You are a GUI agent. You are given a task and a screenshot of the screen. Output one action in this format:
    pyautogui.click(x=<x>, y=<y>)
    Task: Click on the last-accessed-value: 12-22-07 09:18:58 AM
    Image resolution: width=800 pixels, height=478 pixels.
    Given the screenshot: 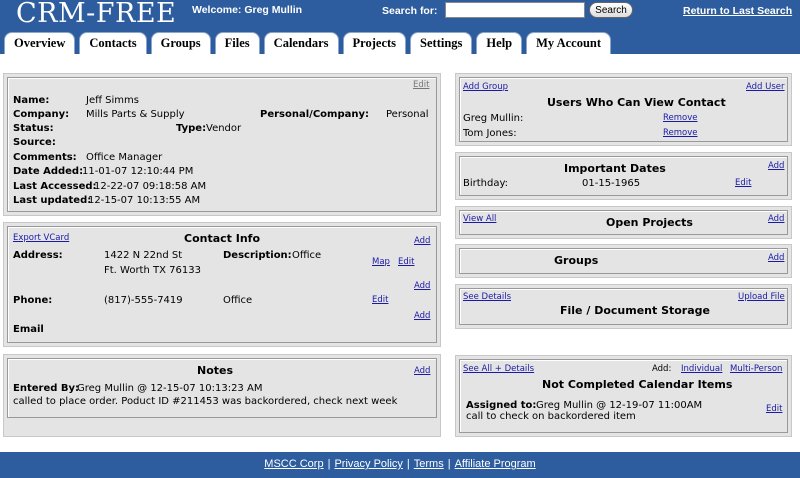 What is the action you would take?
    pyautogui.click(x=150, y=186)
    